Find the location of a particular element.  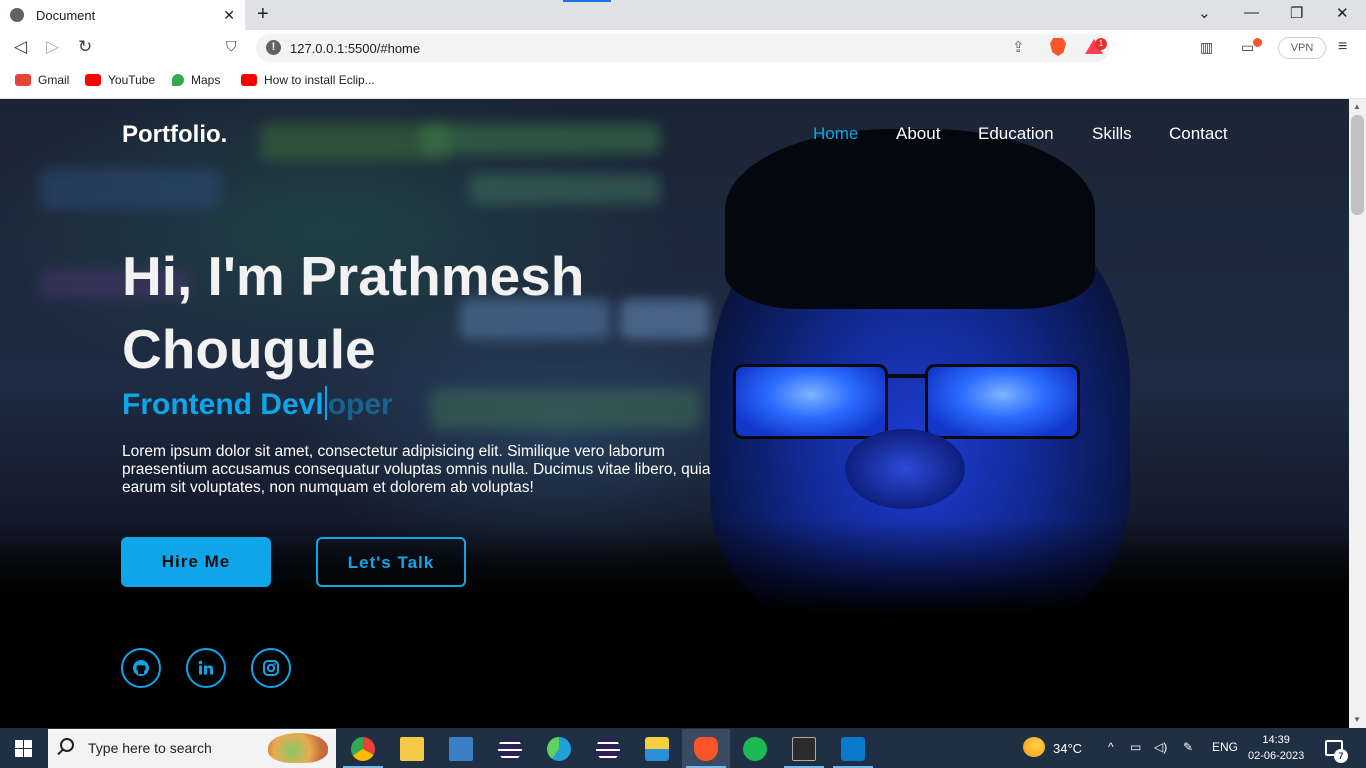

spotify-icon is located at coordinates (755, 749).